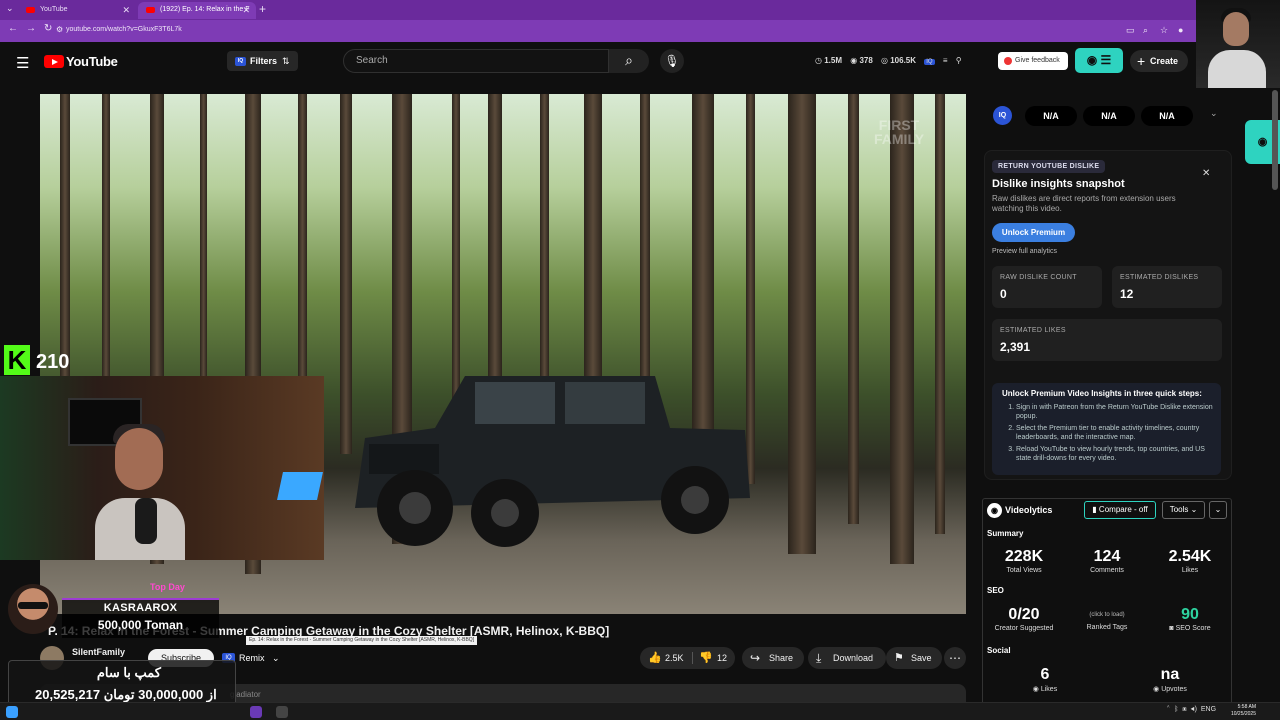 Image resolution: width=1280 pixels, height=720 pixels. Describe the element at coordinates (10, 8) in the screenshot. I see `tab-list-icon: ⌄` at that location.